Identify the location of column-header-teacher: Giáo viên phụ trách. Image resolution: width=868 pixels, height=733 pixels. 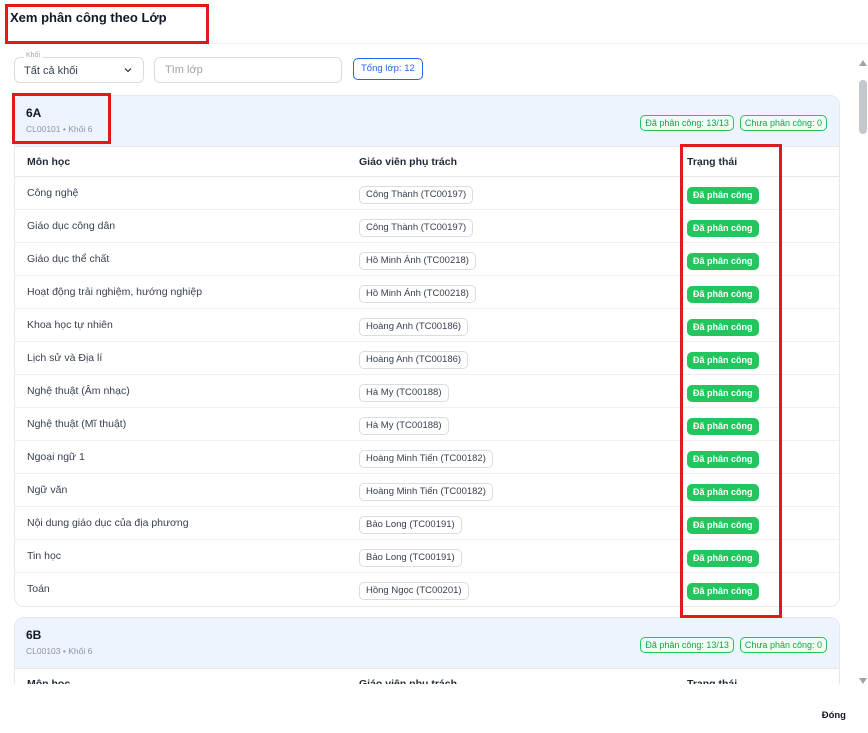
(408, 162).